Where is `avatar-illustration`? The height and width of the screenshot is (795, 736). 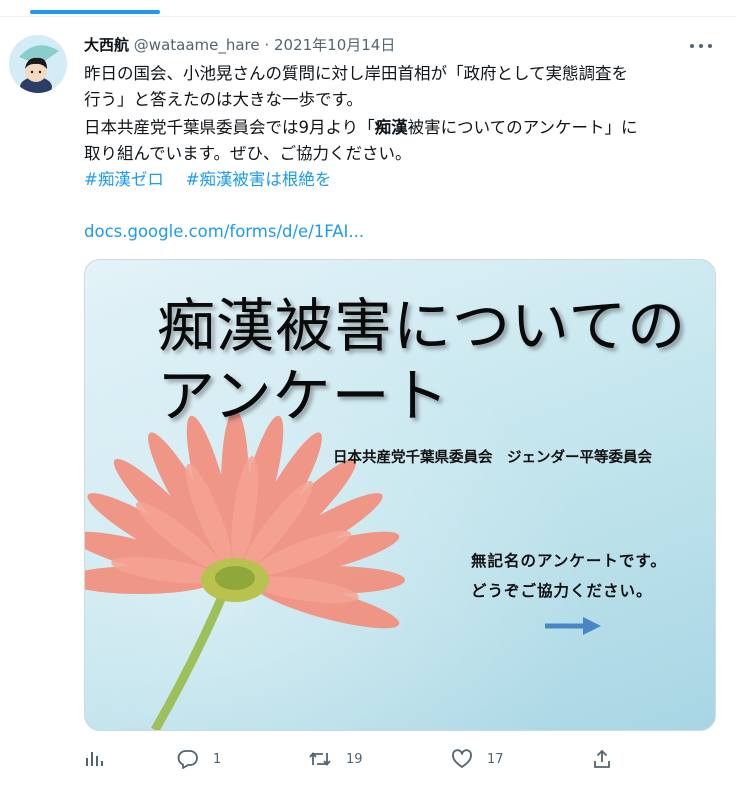 avatar-illustration is located at coordinates (38, 64).